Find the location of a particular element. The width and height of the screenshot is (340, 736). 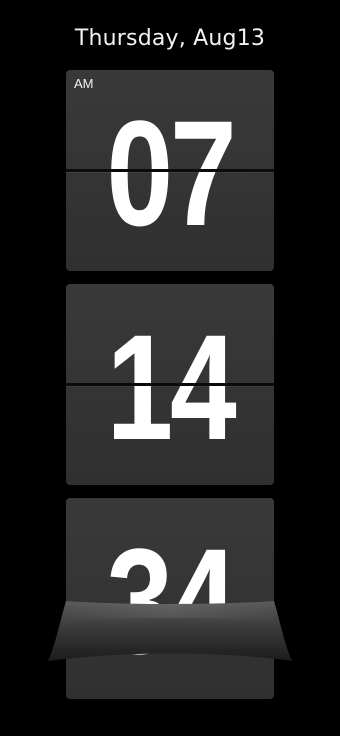

date-label: Thursday, Aug13 is located at coordinates (170, 38).